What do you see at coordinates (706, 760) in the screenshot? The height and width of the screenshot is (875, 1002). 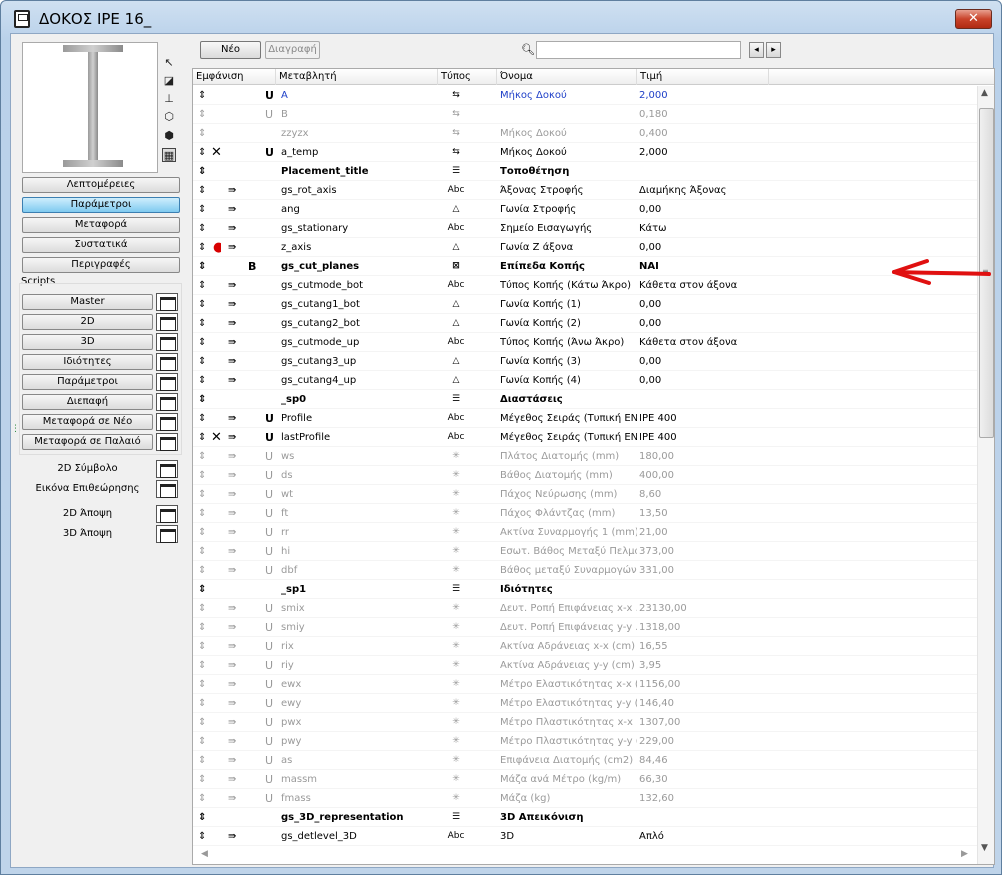 I see `parameter-value: 84,46` at bounding box center [706, 760].